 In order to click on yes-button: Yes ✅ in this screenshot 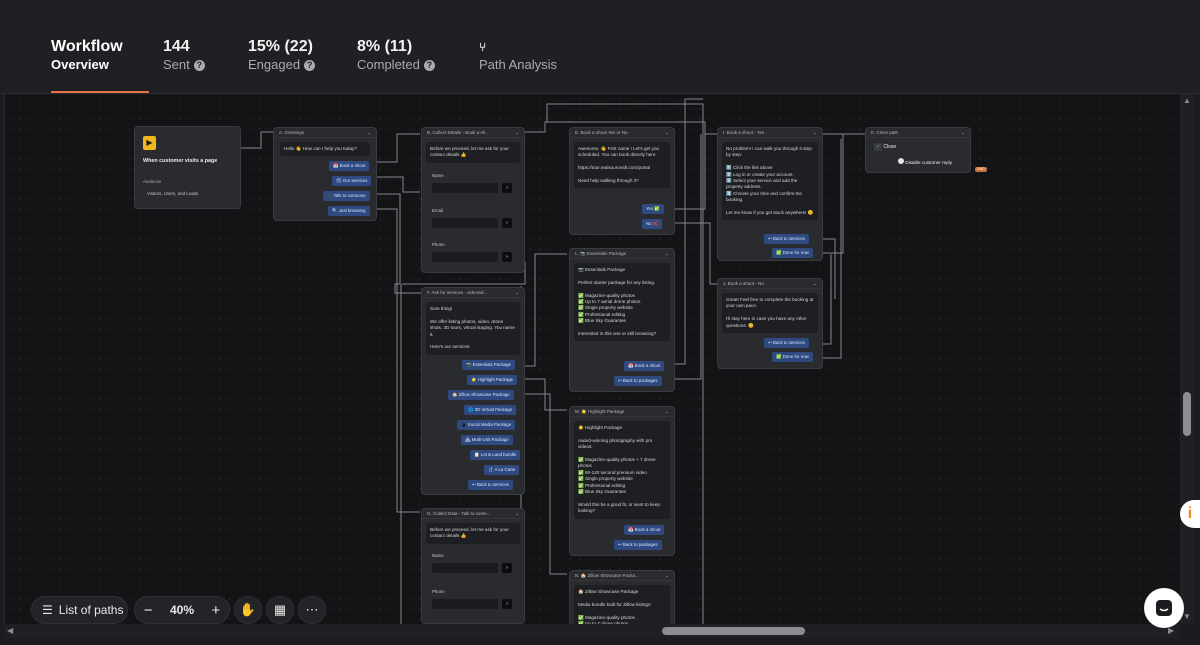, I will do `click(653, 209)`.